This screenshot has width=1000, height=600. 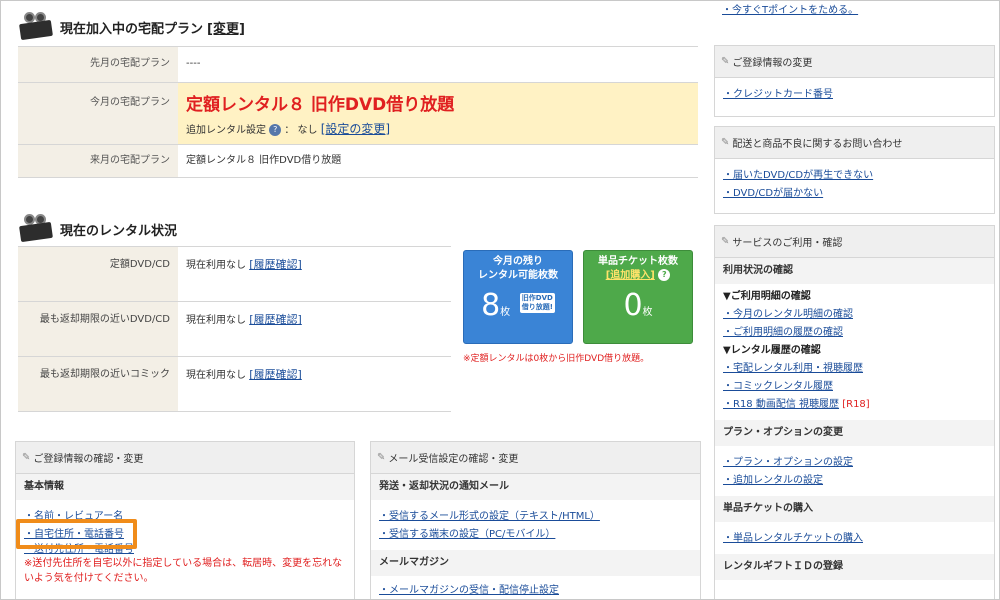 What do you see at coordinates (98, 384) in the screenshot?
I see `rental-row-label: 最も返却期限の近いコミック` at bounding box center [98, 384].